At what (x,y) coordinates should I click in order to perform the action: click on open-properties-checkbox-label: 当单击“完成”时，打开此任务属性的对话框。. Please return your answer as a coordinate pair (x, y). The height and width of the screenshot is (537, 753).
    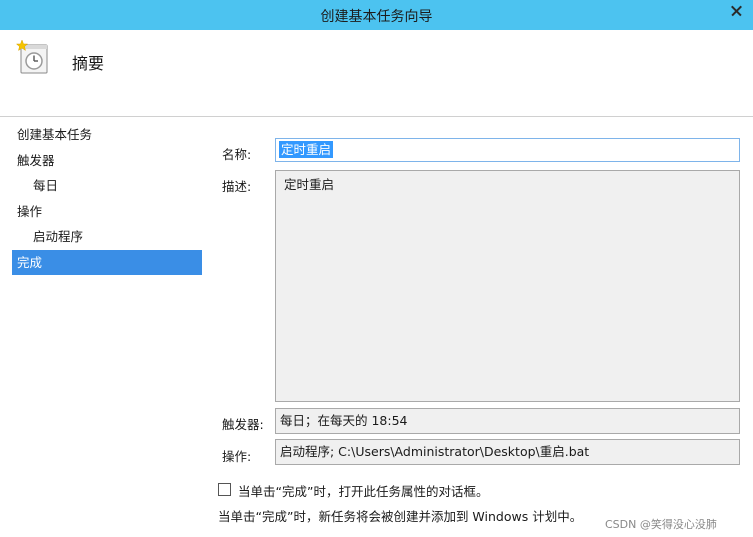
    Looking at the image, I should click on (363, 490).